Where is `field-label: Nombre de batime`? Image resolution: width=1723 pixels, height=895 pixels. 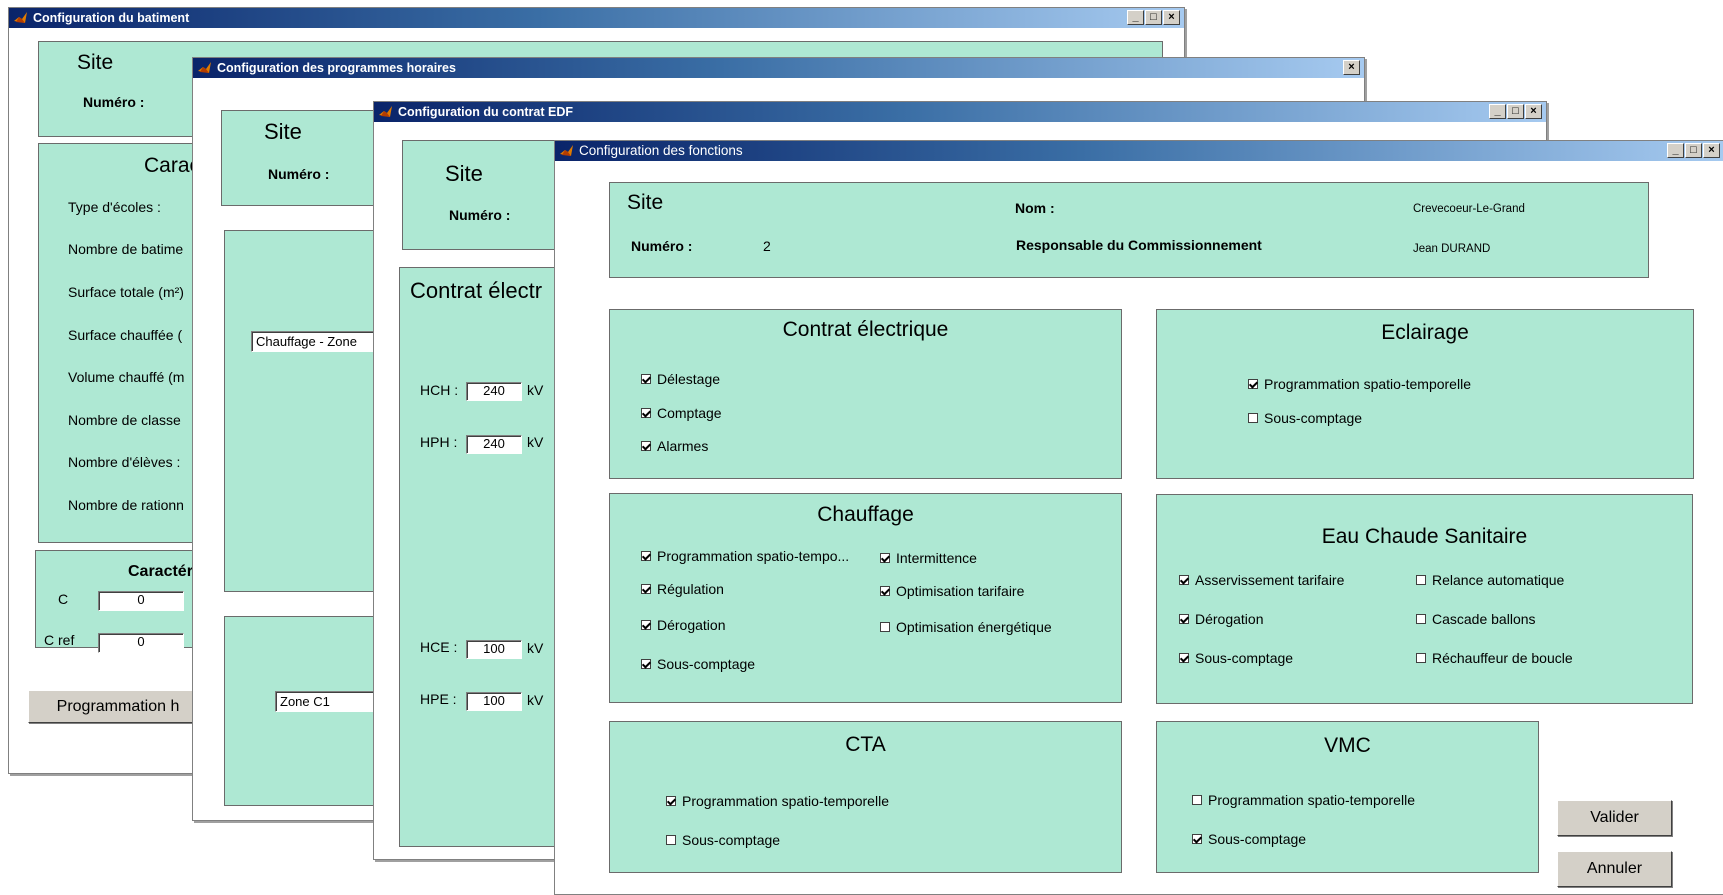
field-label: Nombre de batime is located at coordinates (126, 249).